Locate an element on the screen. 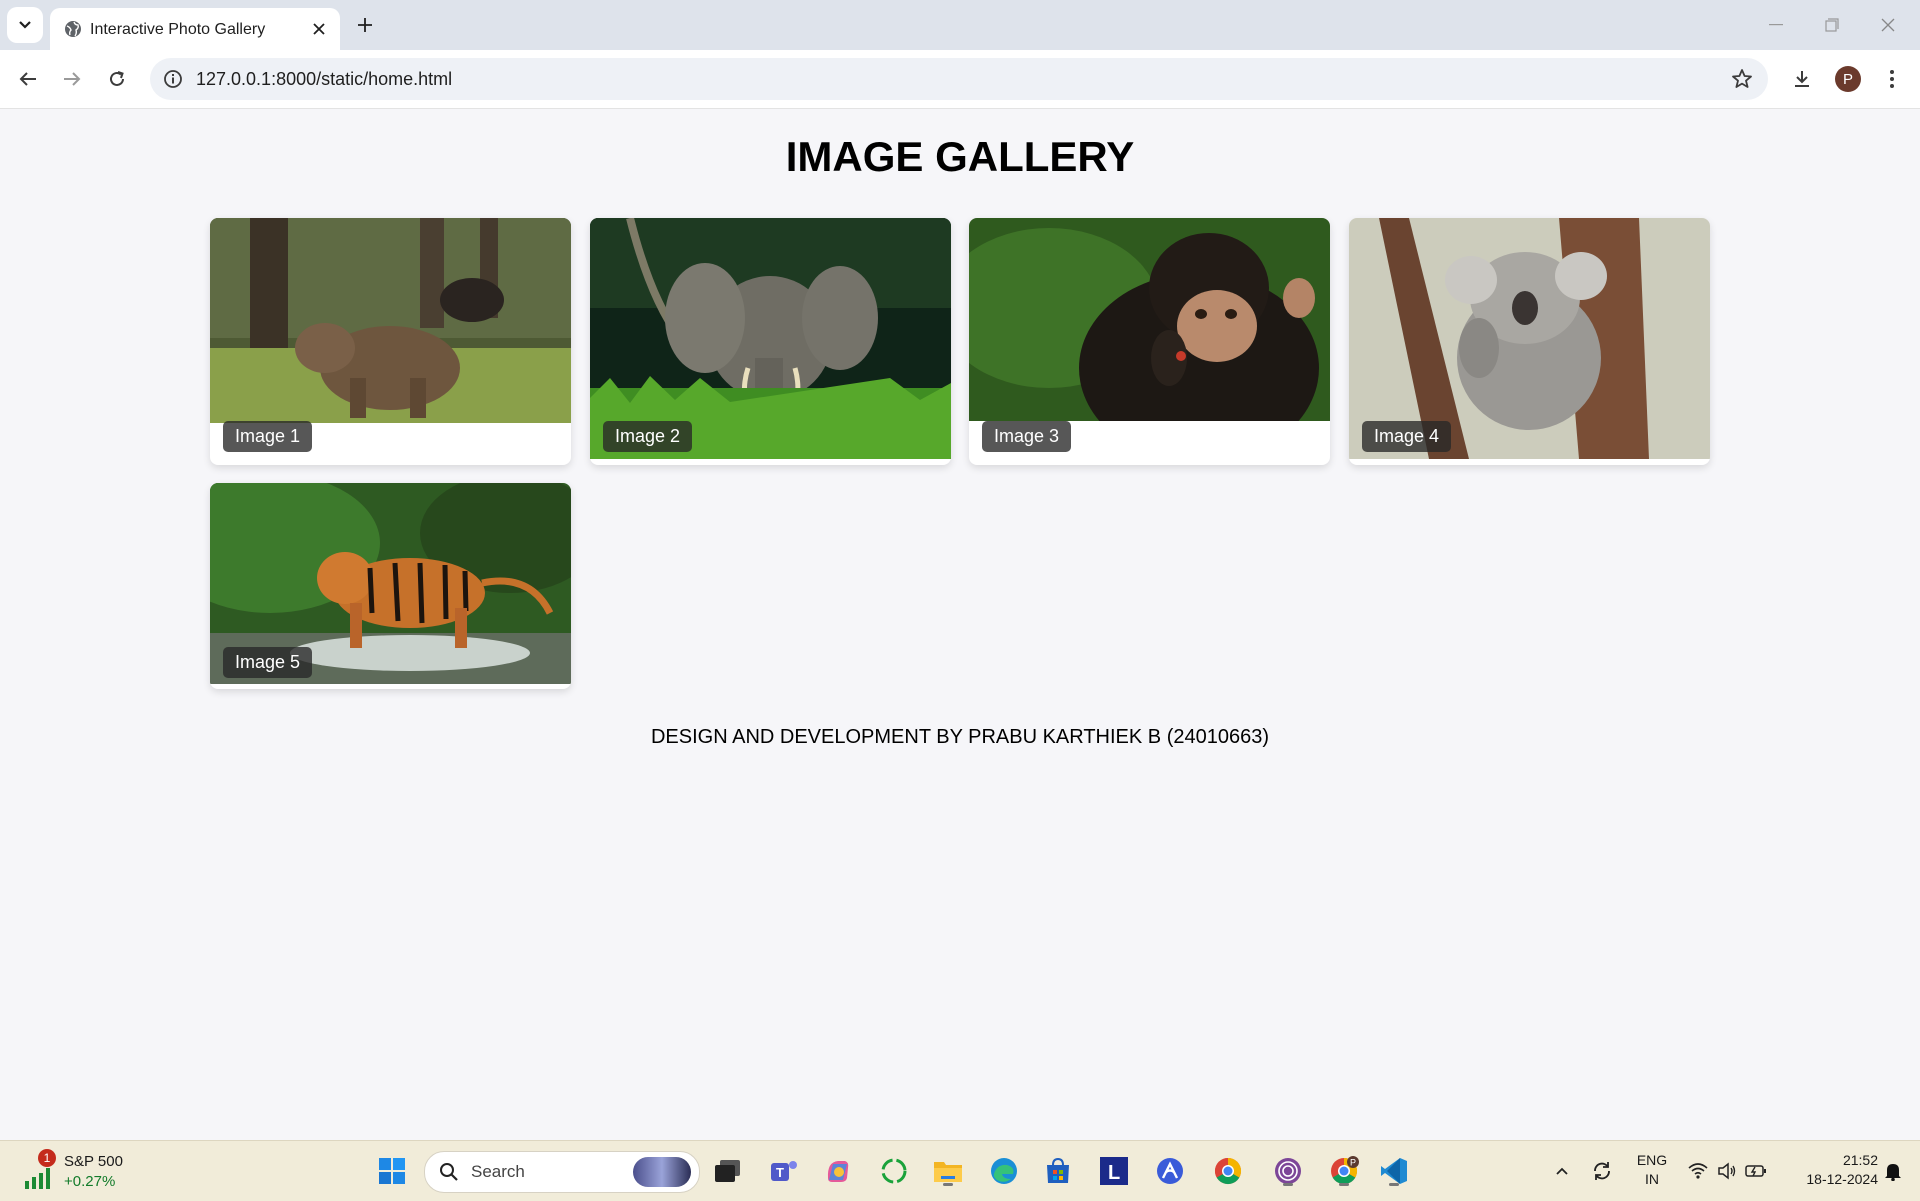 The width and height of the screenshot is (1920, 1201). stock-widget: 1 S&P 500 +0.27% is located at coordinates (80, 1171).